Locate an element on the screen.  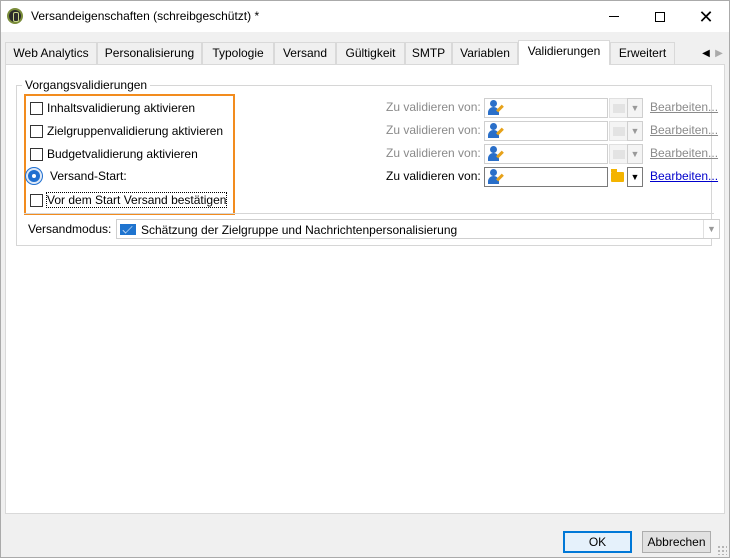
tab-erweitert: Erweitert is located at coordinates (642, 53).